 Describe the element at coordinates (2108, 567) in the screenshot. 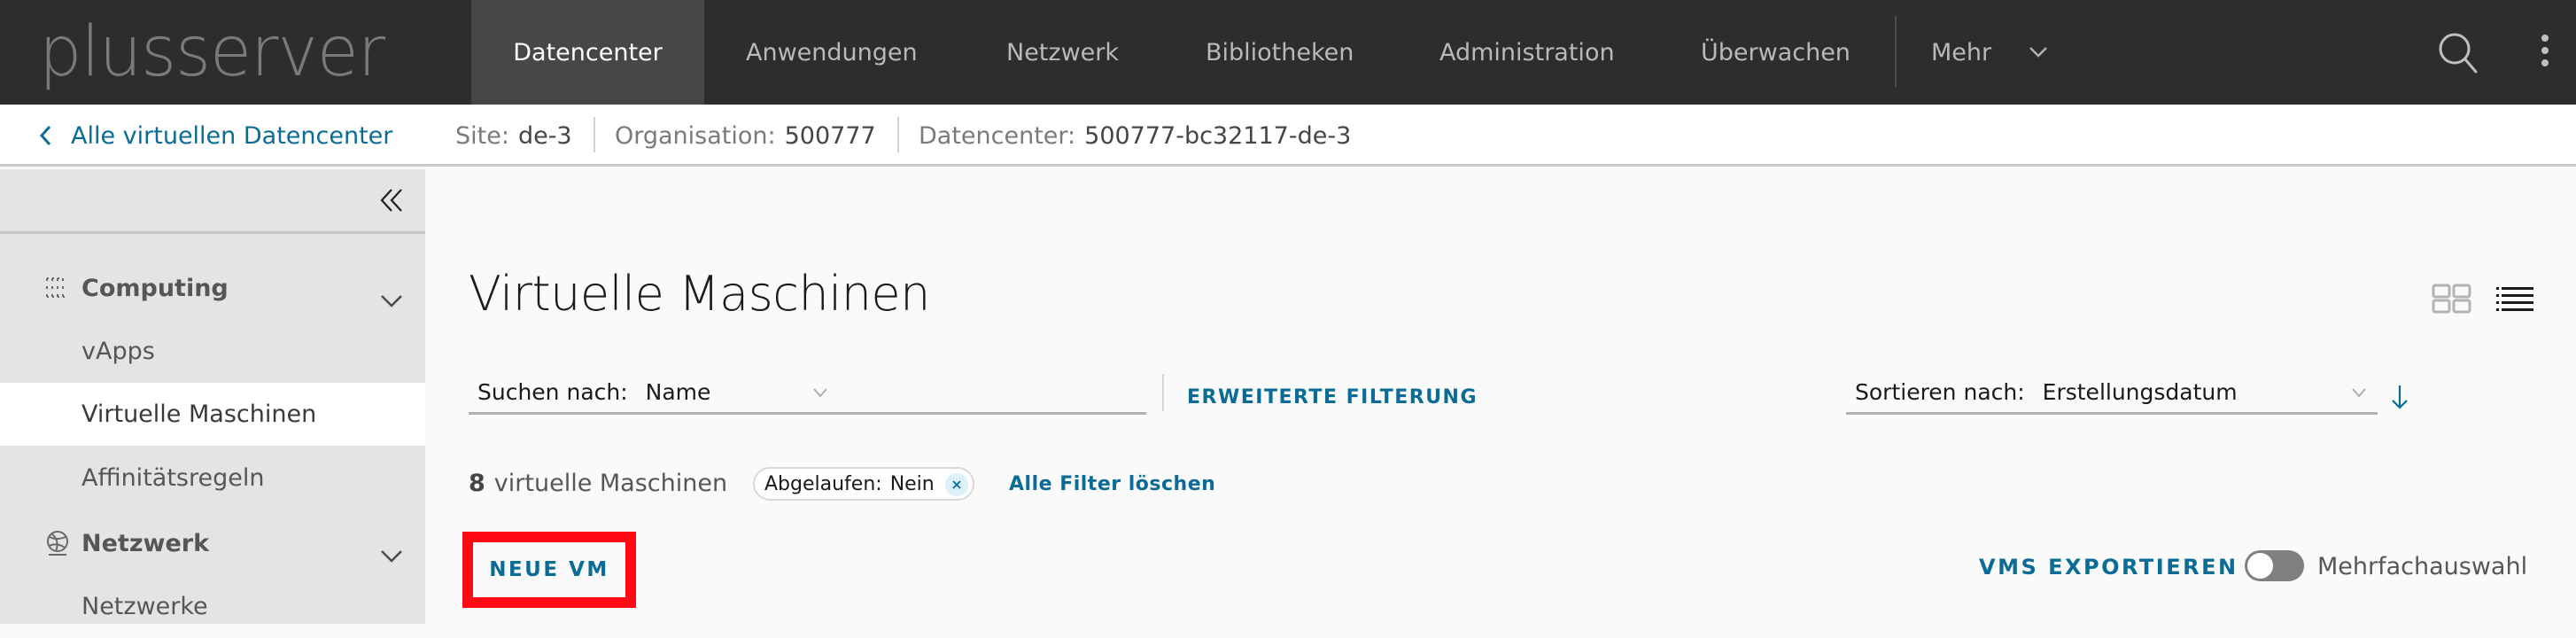

I see `export-vms-button: VMS EXPORTIEREN` at that location.